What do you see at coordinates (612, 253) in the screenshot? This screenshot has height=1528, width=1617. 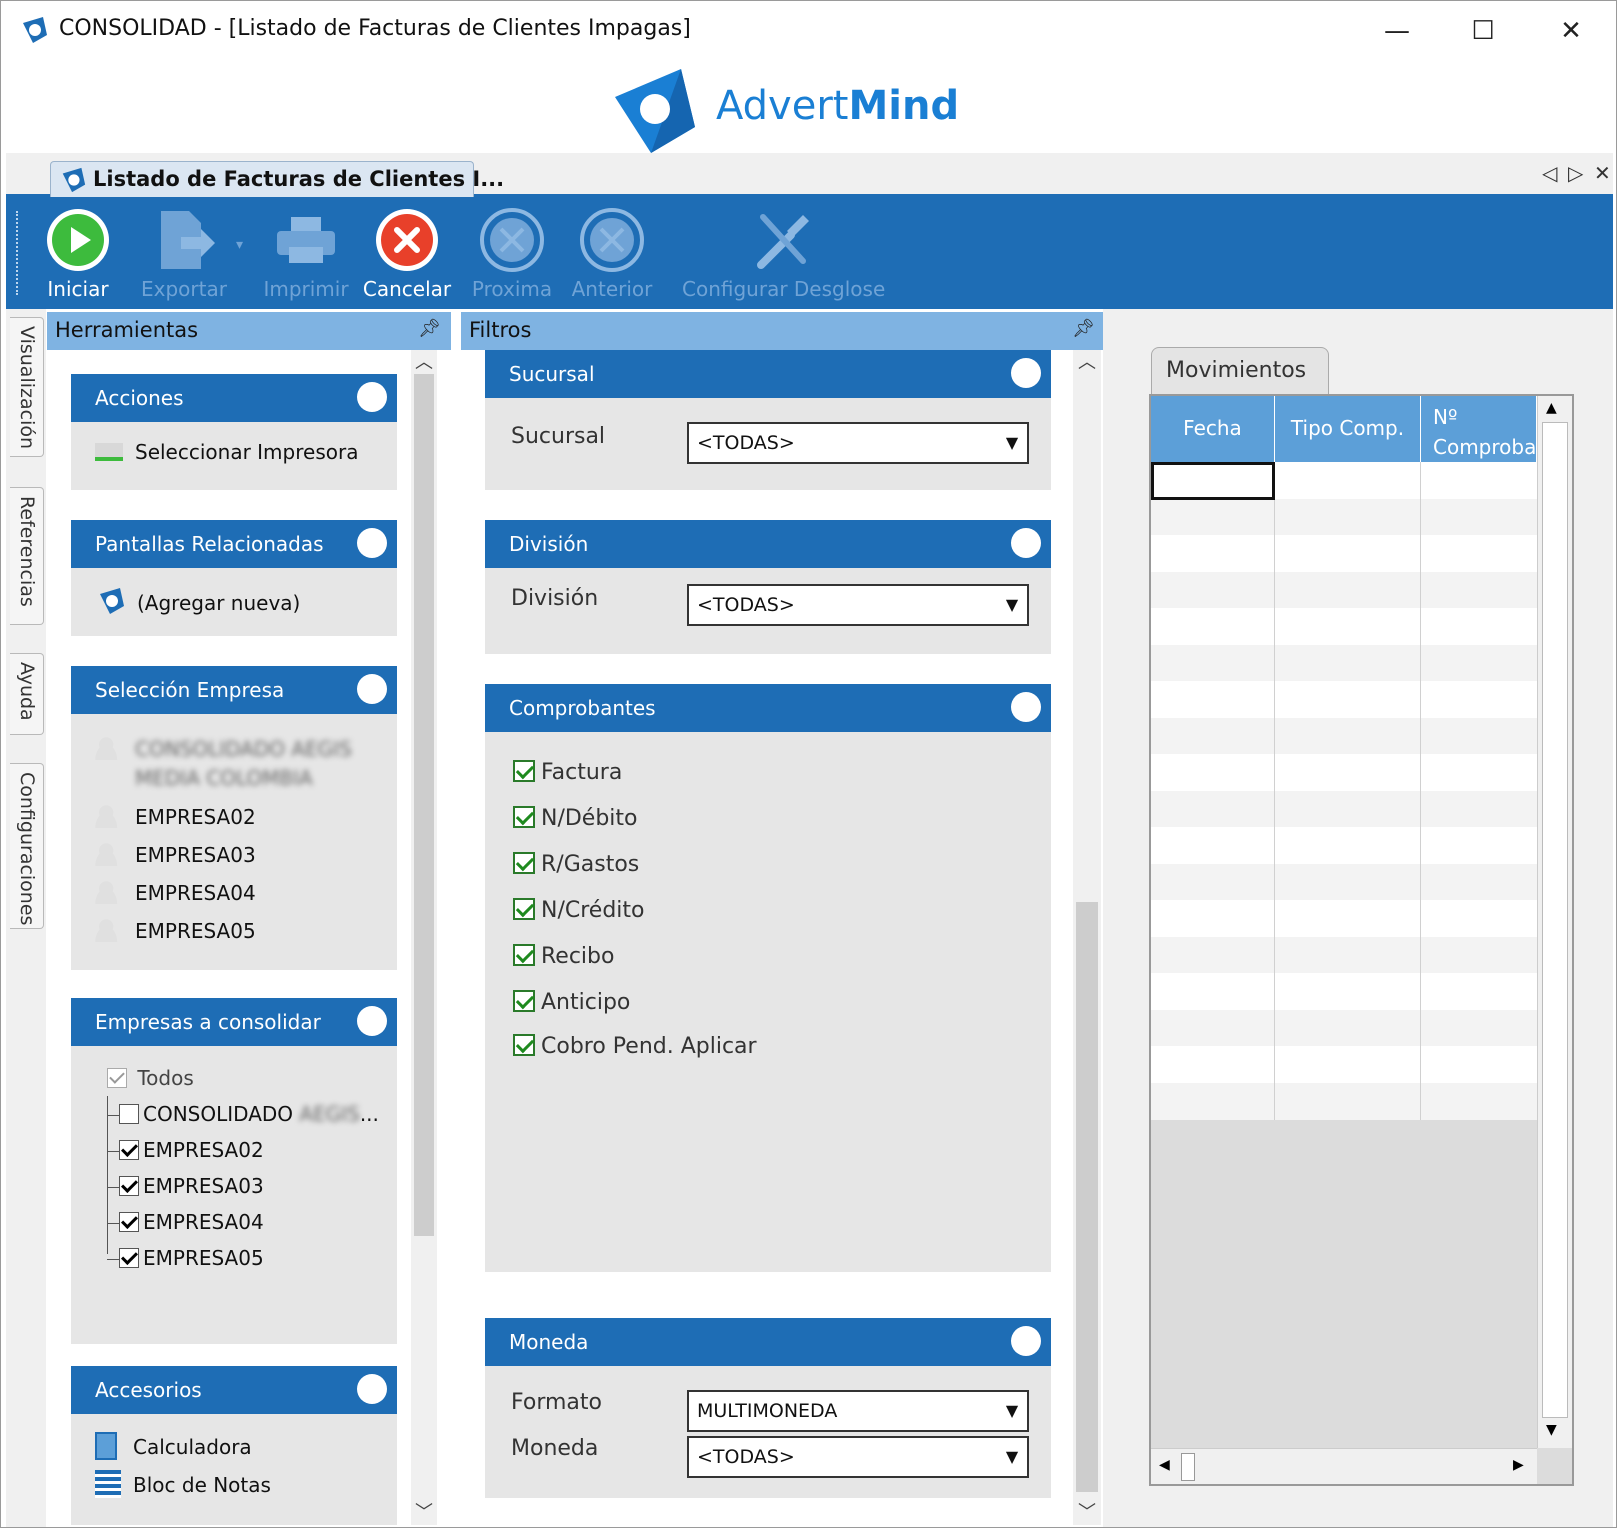 I see `anterior-button: Anterior` at bounding box center [612, 253].